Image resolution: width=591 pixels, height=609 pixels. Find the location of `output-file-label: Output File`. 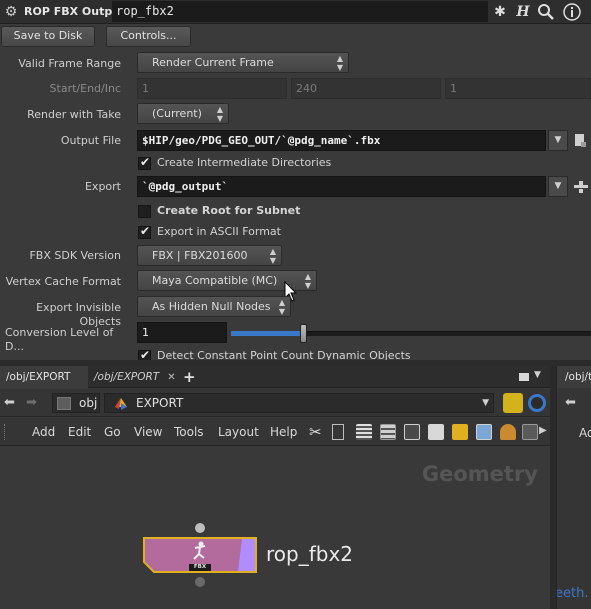

output-file-label: Output File is located at coordinates (90, 140).